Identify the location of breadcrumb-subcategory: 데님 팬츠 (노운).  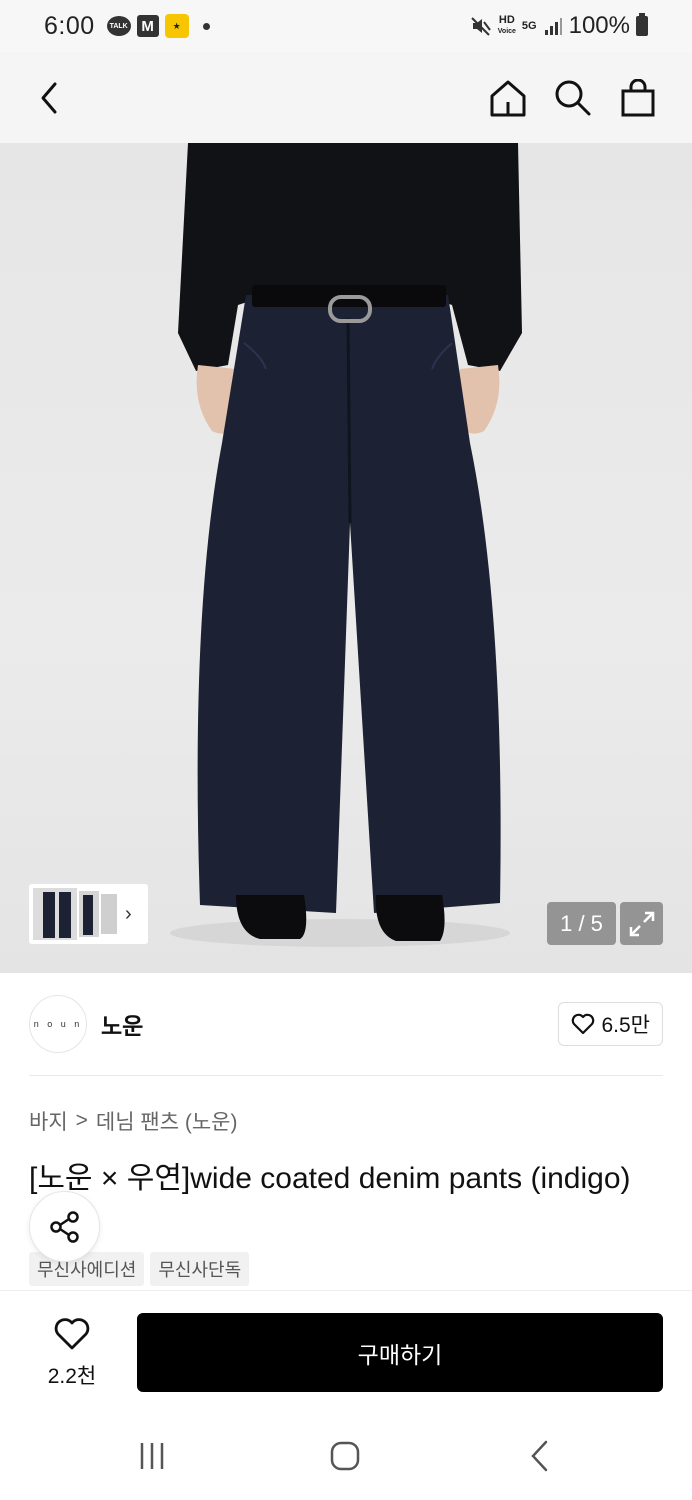
(167, 1121).